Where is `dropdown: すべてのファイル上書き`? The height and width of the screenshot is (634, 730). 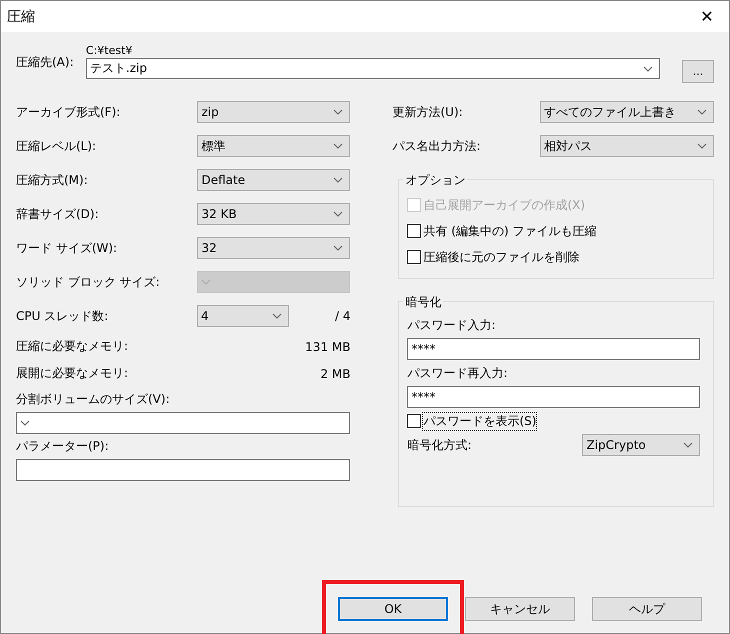 dropdown: すべてのファイル上書き is located at coordinates (627, 112).